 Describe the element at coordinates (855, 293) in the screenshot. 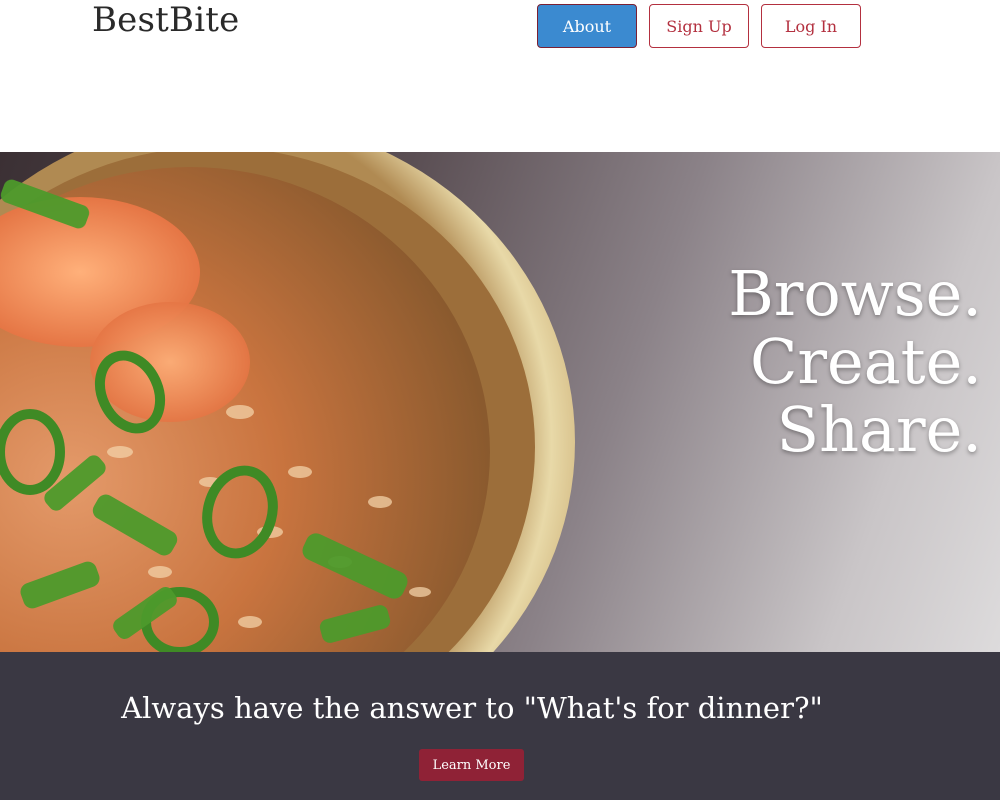

I see `hero-line-browse: Browse.` at that location.